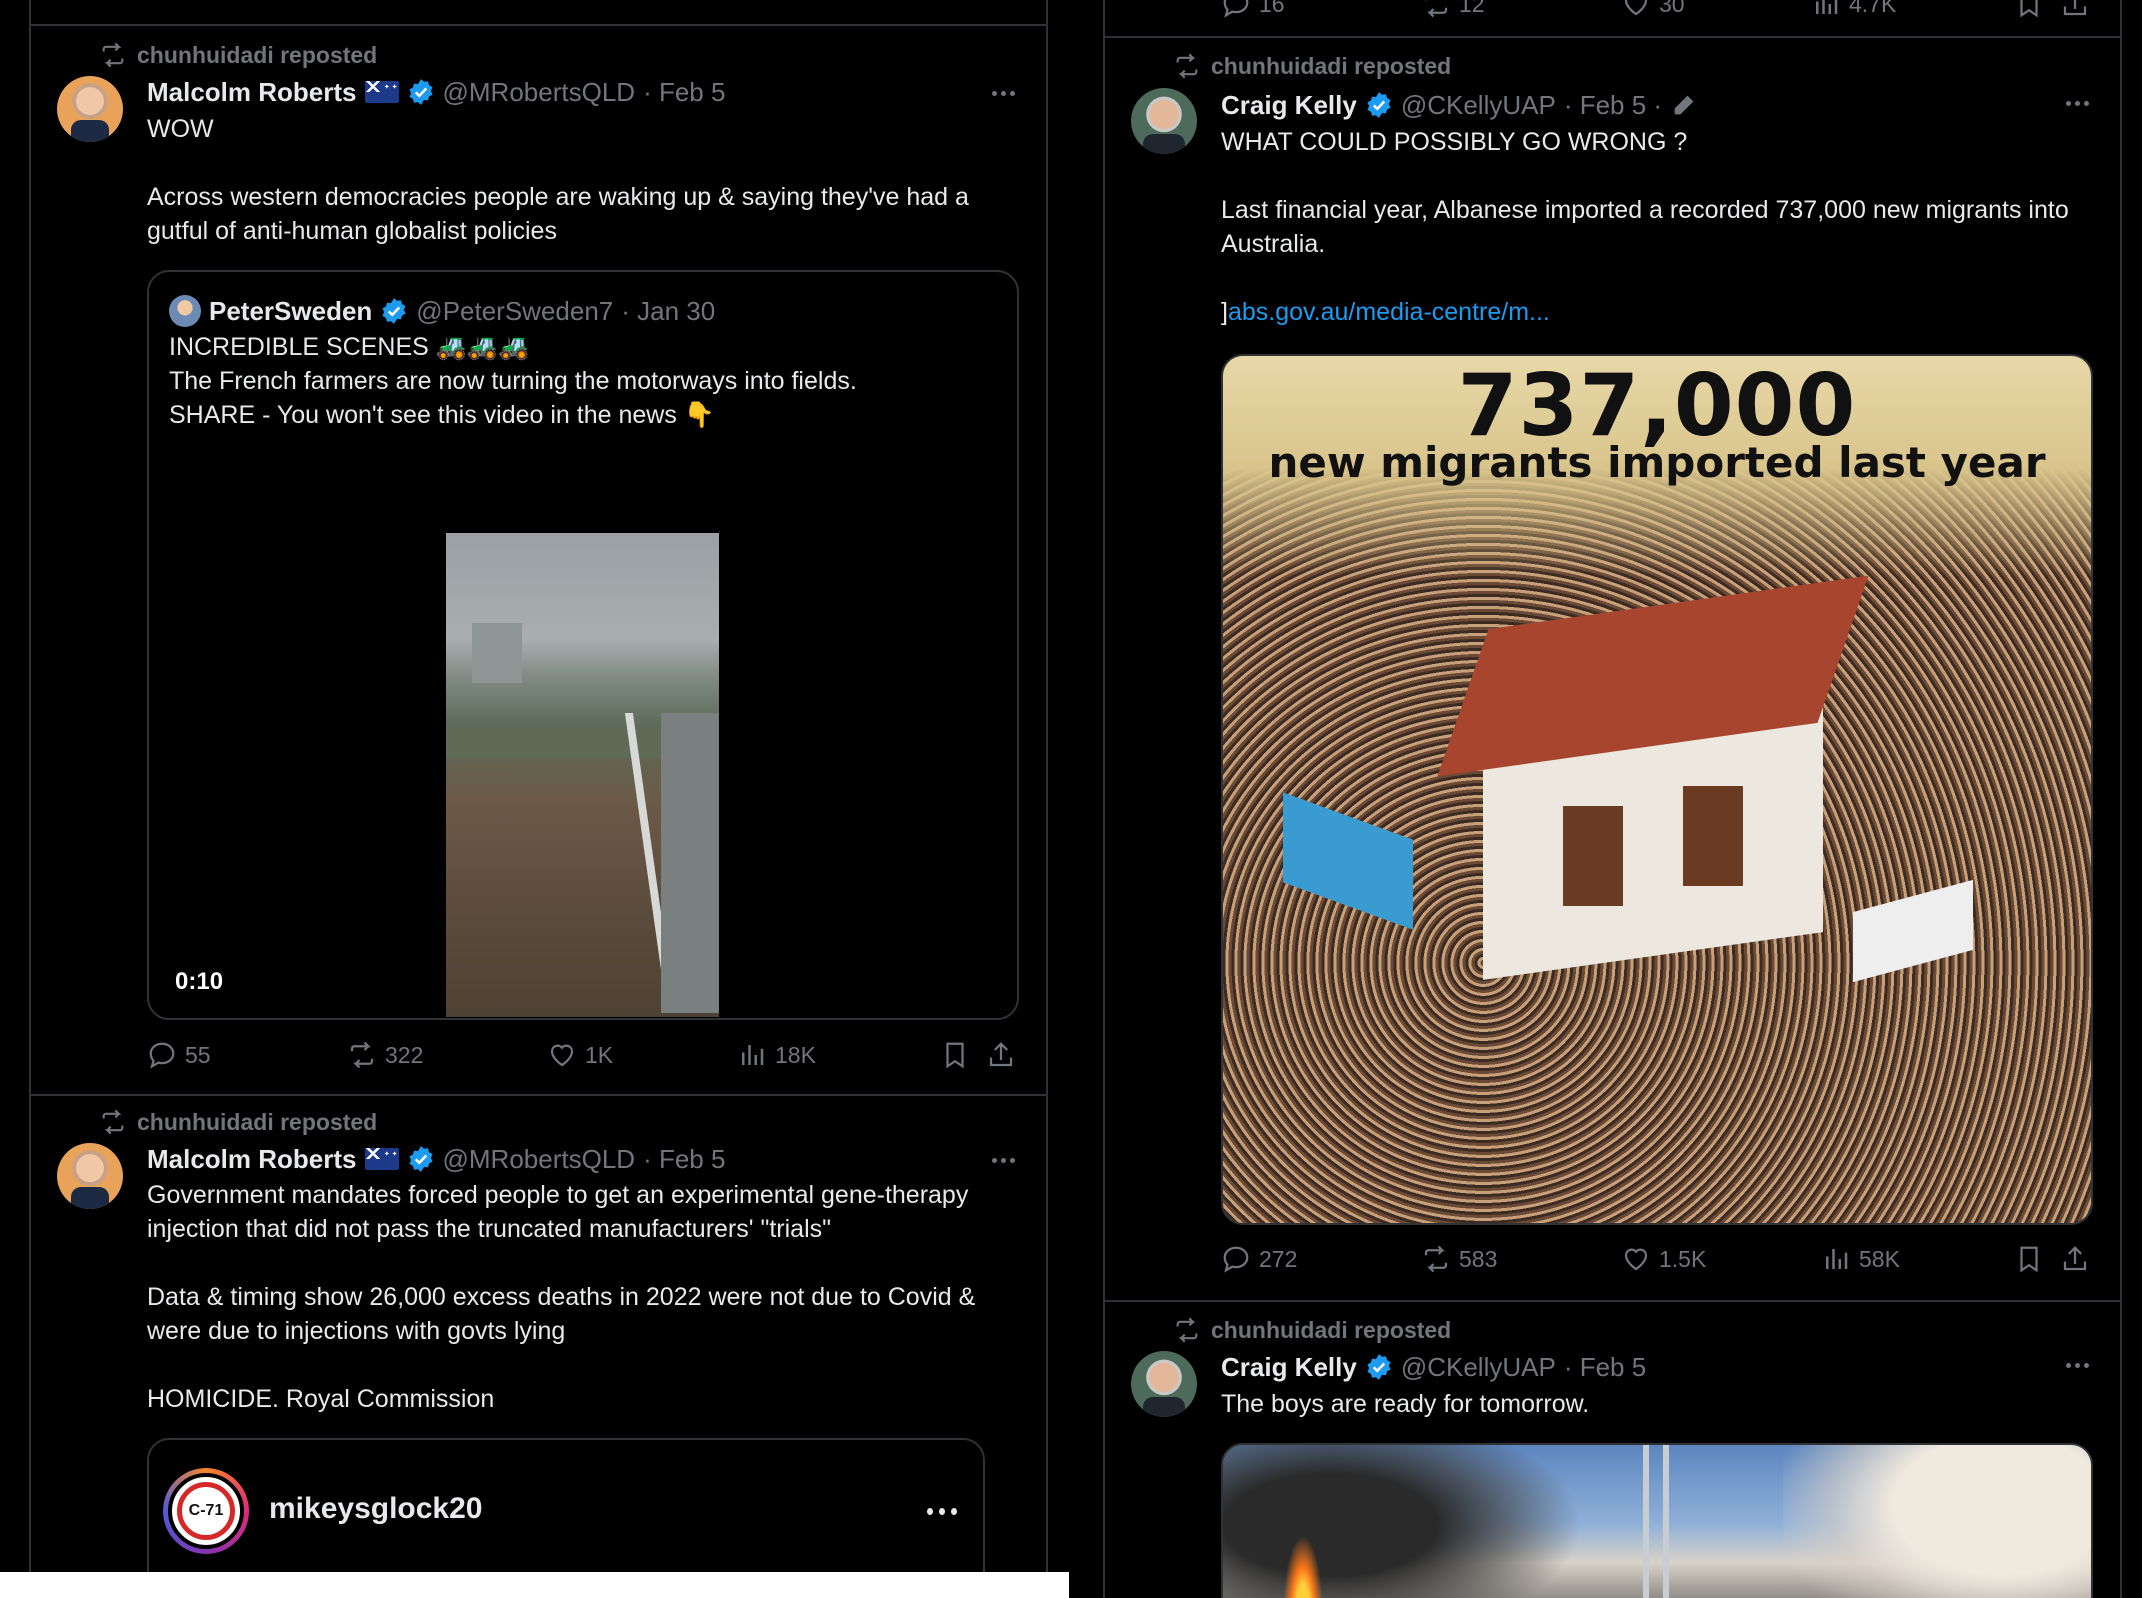 The image size is (2142, 1598). What do you see at coordinates (1911, 9) in the screenshot?
I see `views-button: 4.7K` at bounding box center [1911, 9].